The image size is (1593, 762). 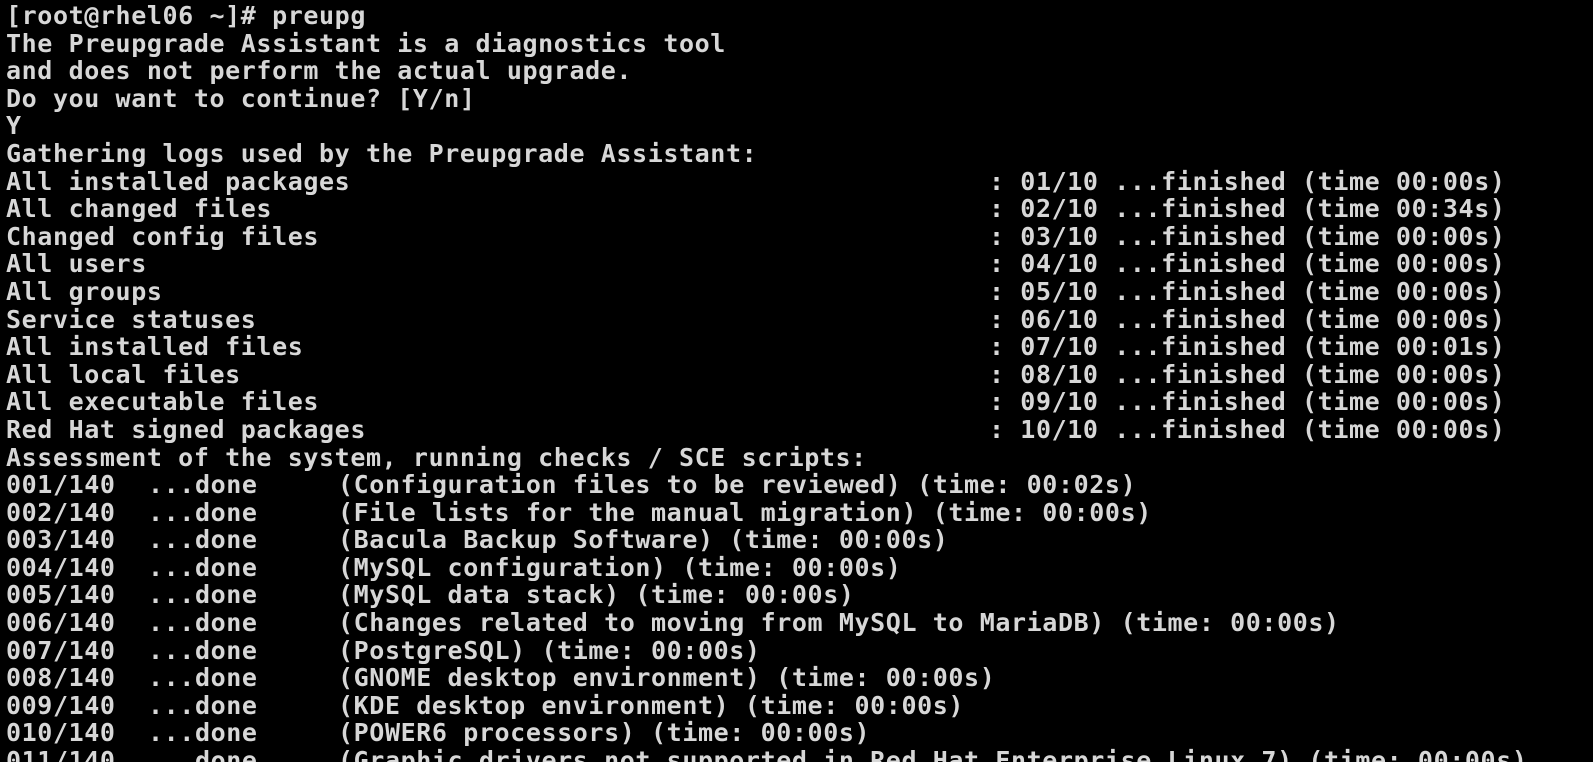 What do you see at coordinates (241, 98) in the screenshot?
I see `intro-line: Do you want to continue? [Y/n]` at bounding box center [241, 98].